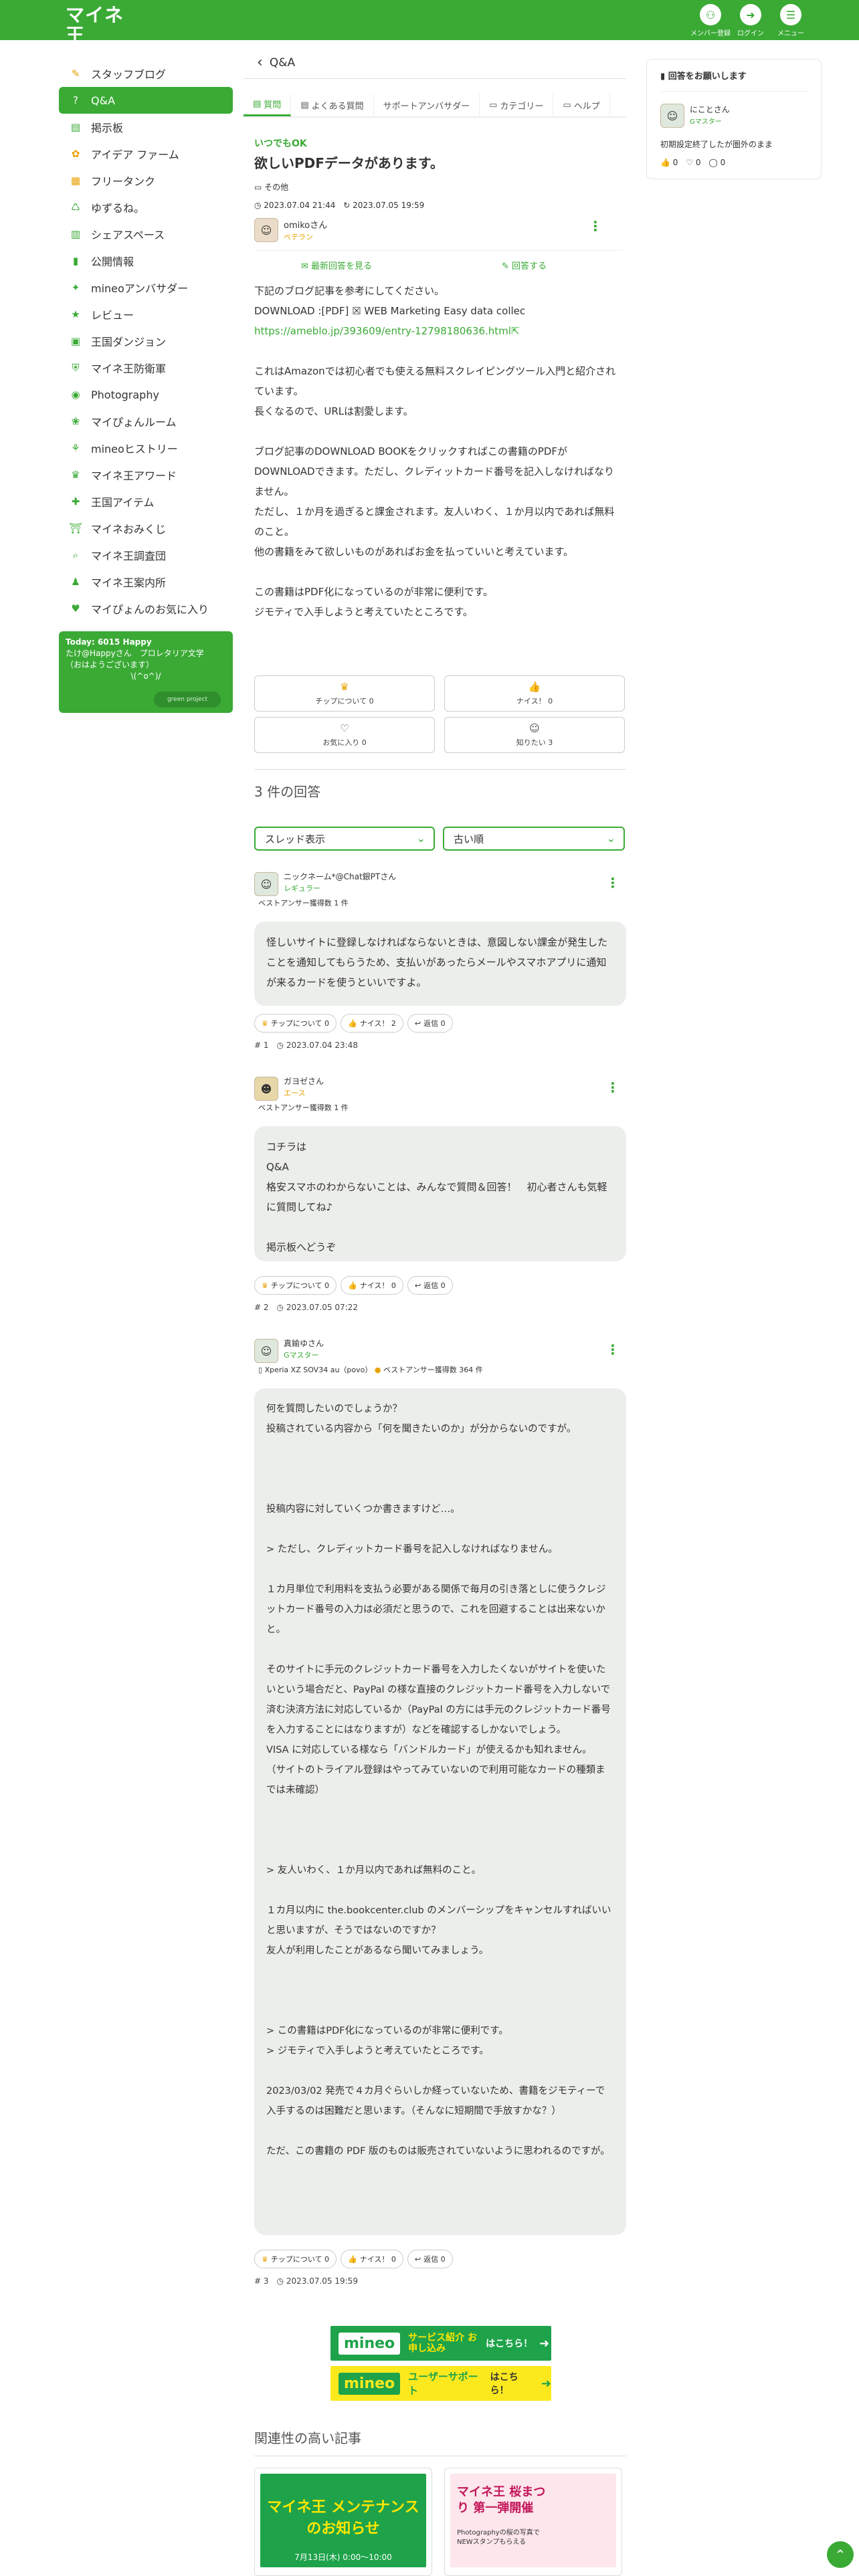 This screenshot has width=859, height=2576. What do you see at coordinates (146, 448) in the screenshot?
I see `sidebar-item-14: ⚘ mineoヒストリー` at bounding box center [146, 448].